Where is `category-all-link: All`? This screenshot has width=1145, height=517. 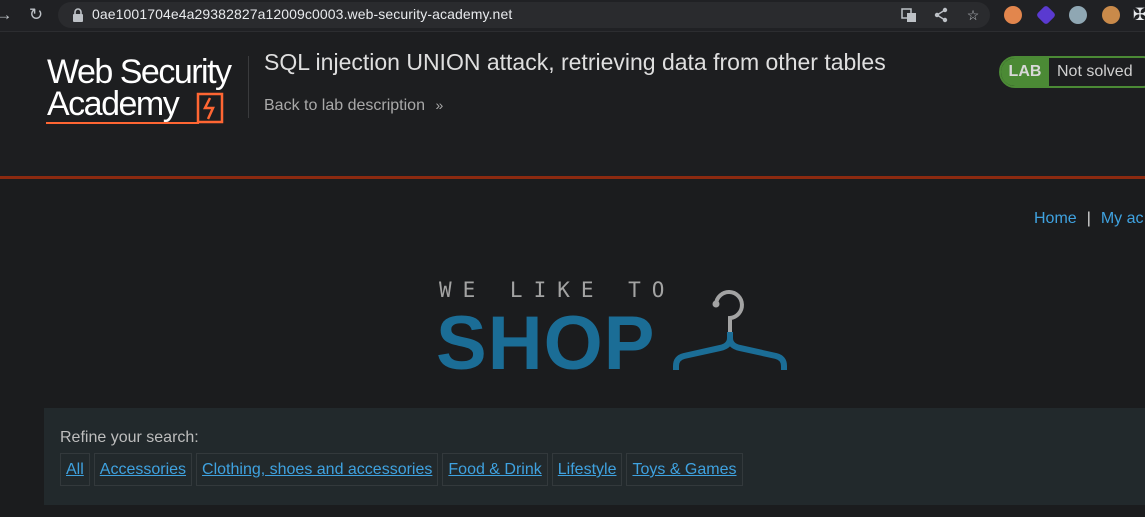 category-all-link: All is located at coordinates (75, 469).